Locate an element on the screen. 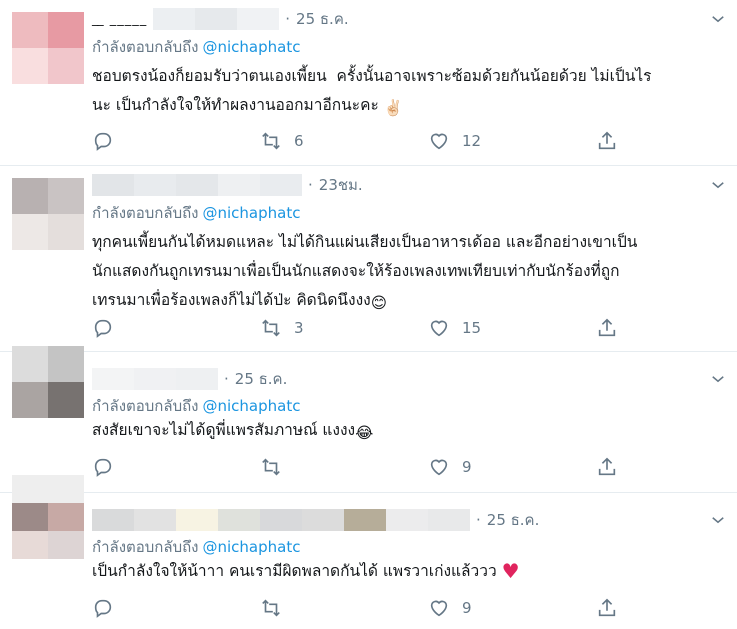  like-count: 15 is located at coordinates (472, 328).